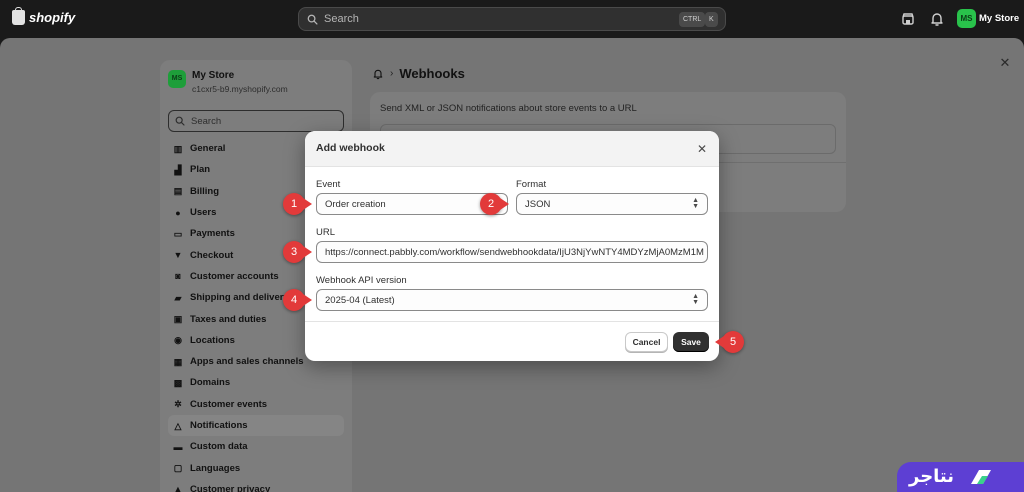 This screenshot has width=1024, height=492. I want to click on sidebar-item-label: Billing, so click(205, 191).